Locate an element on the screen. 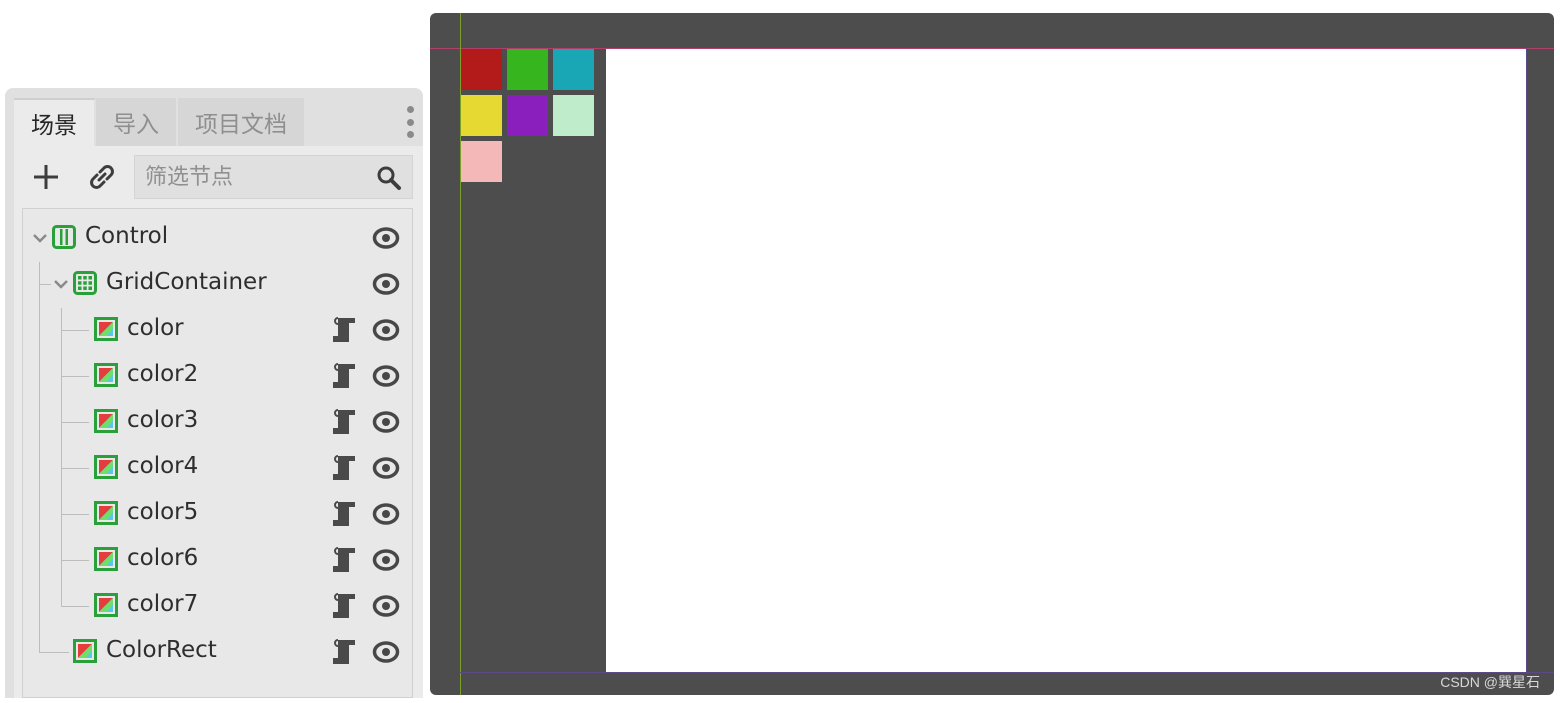 Image resolution: width=1560 pixels, height=703 pixels. tree-item-colorrect: ColorRect is located at coordinates (217, 652).